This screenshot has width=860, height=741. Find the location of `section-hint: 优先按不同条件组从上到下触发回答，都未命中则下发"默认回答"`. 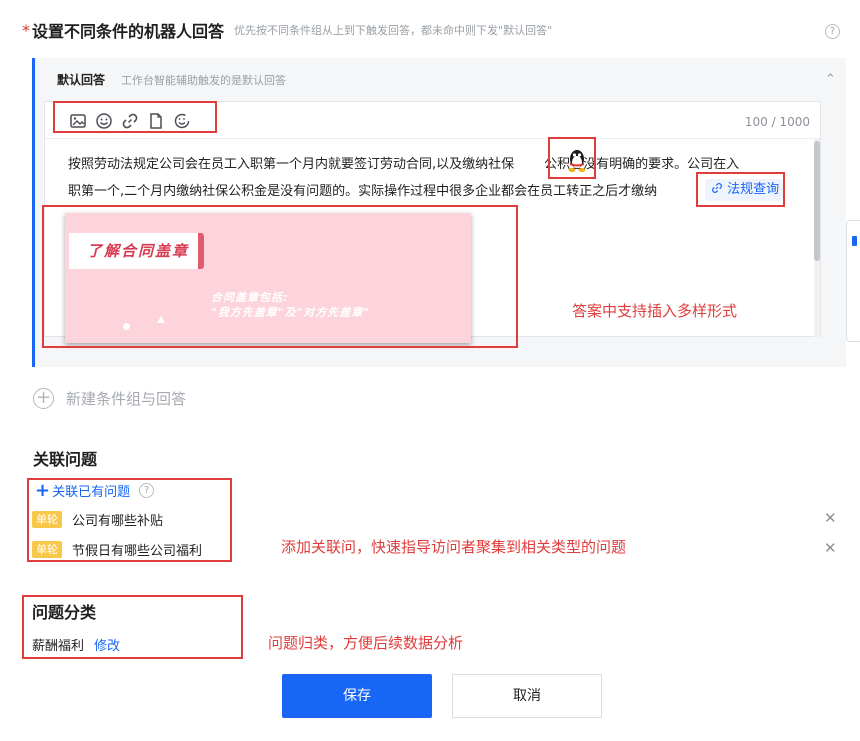

section-hint: 优先按不同条件组从上到下触发回答，都未命中则下发"默认回答" is located at coordinates (393, 30).